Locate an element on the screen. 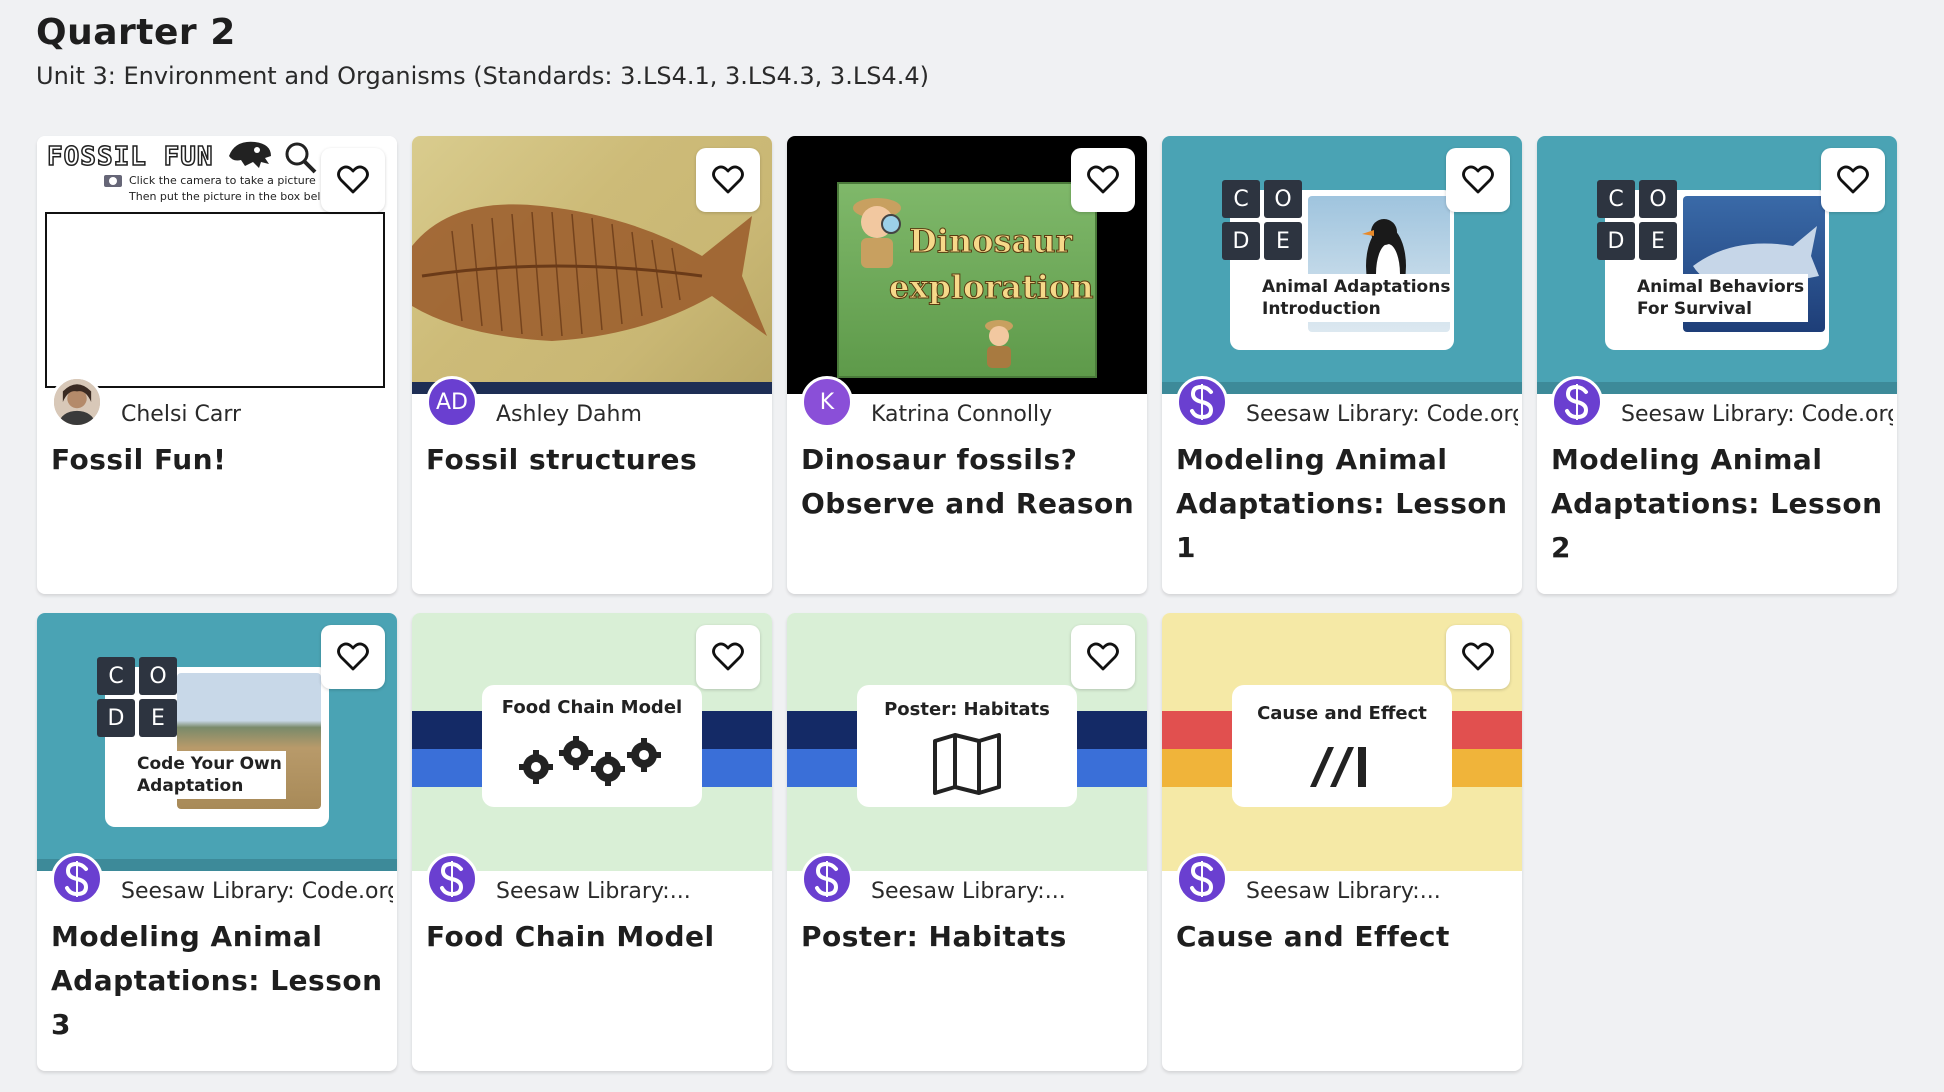 The width and height of the screenshot is (1944, 1092). gears-icon is located at coordinates (590, 761).